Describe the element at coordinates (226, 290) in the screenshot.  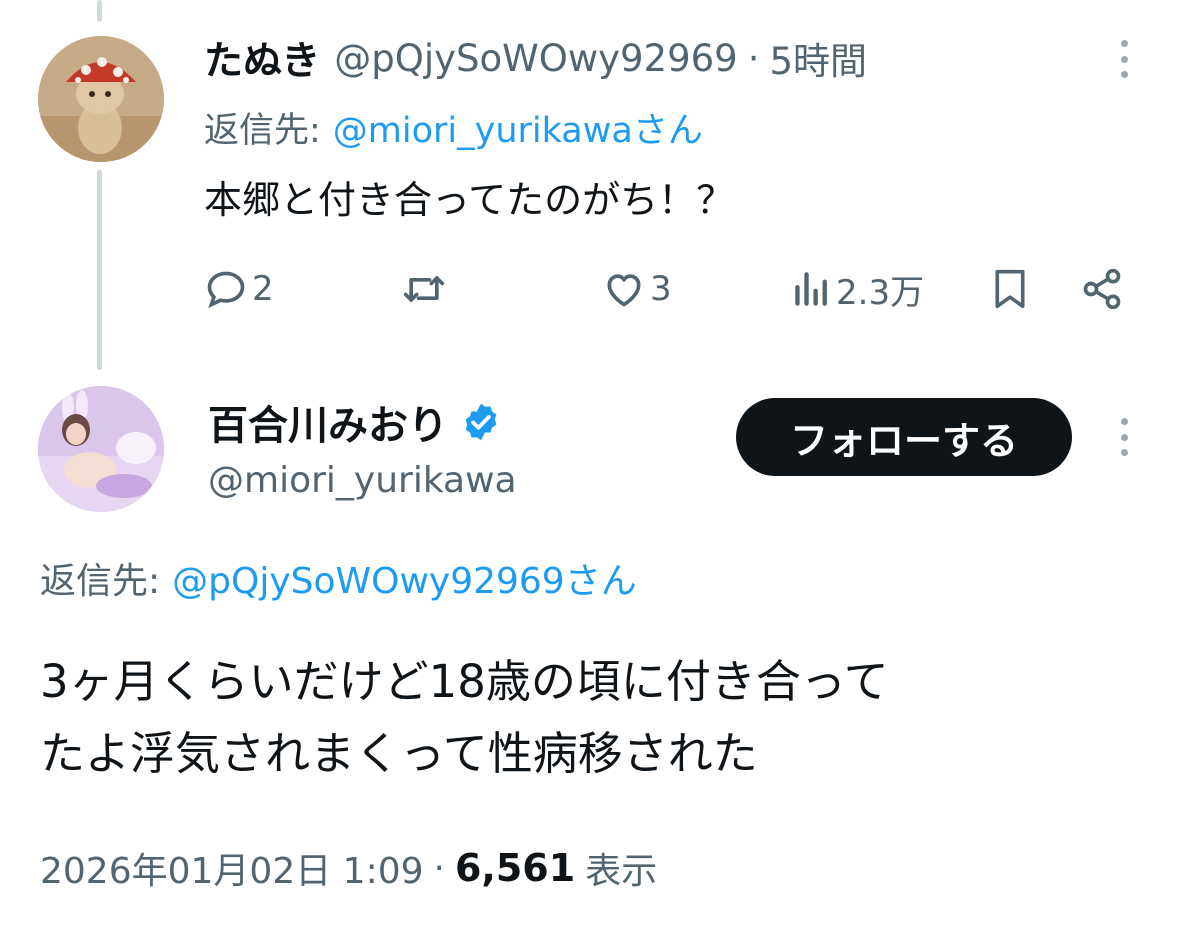
I see `reply-icon` at that location.